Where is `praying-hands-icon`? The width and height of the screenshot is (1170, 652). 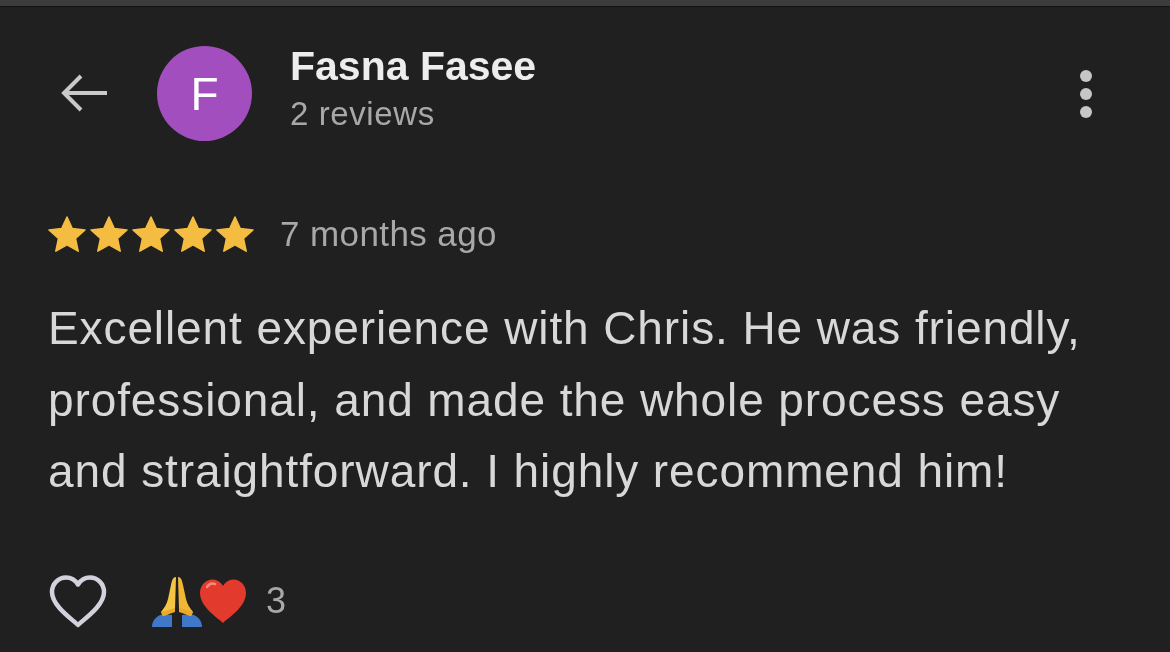 praying-hands-icon is located at coordinates (177, 601).